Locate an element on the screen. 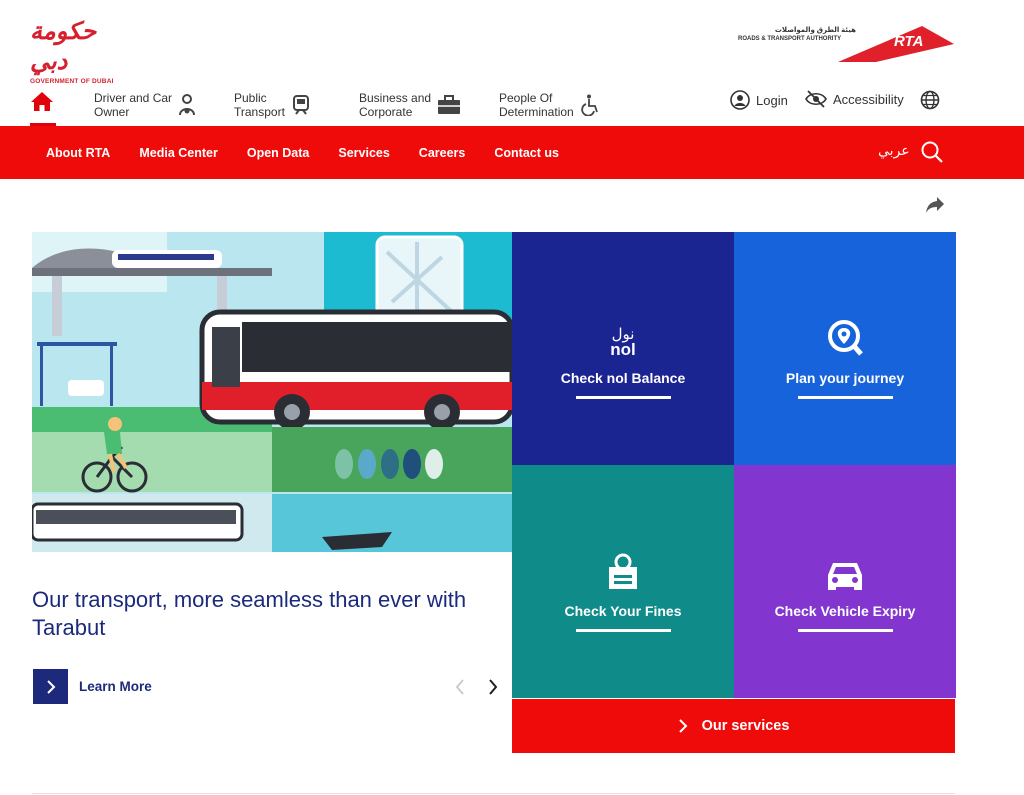  section-divider is located at coordinates (493, 793).